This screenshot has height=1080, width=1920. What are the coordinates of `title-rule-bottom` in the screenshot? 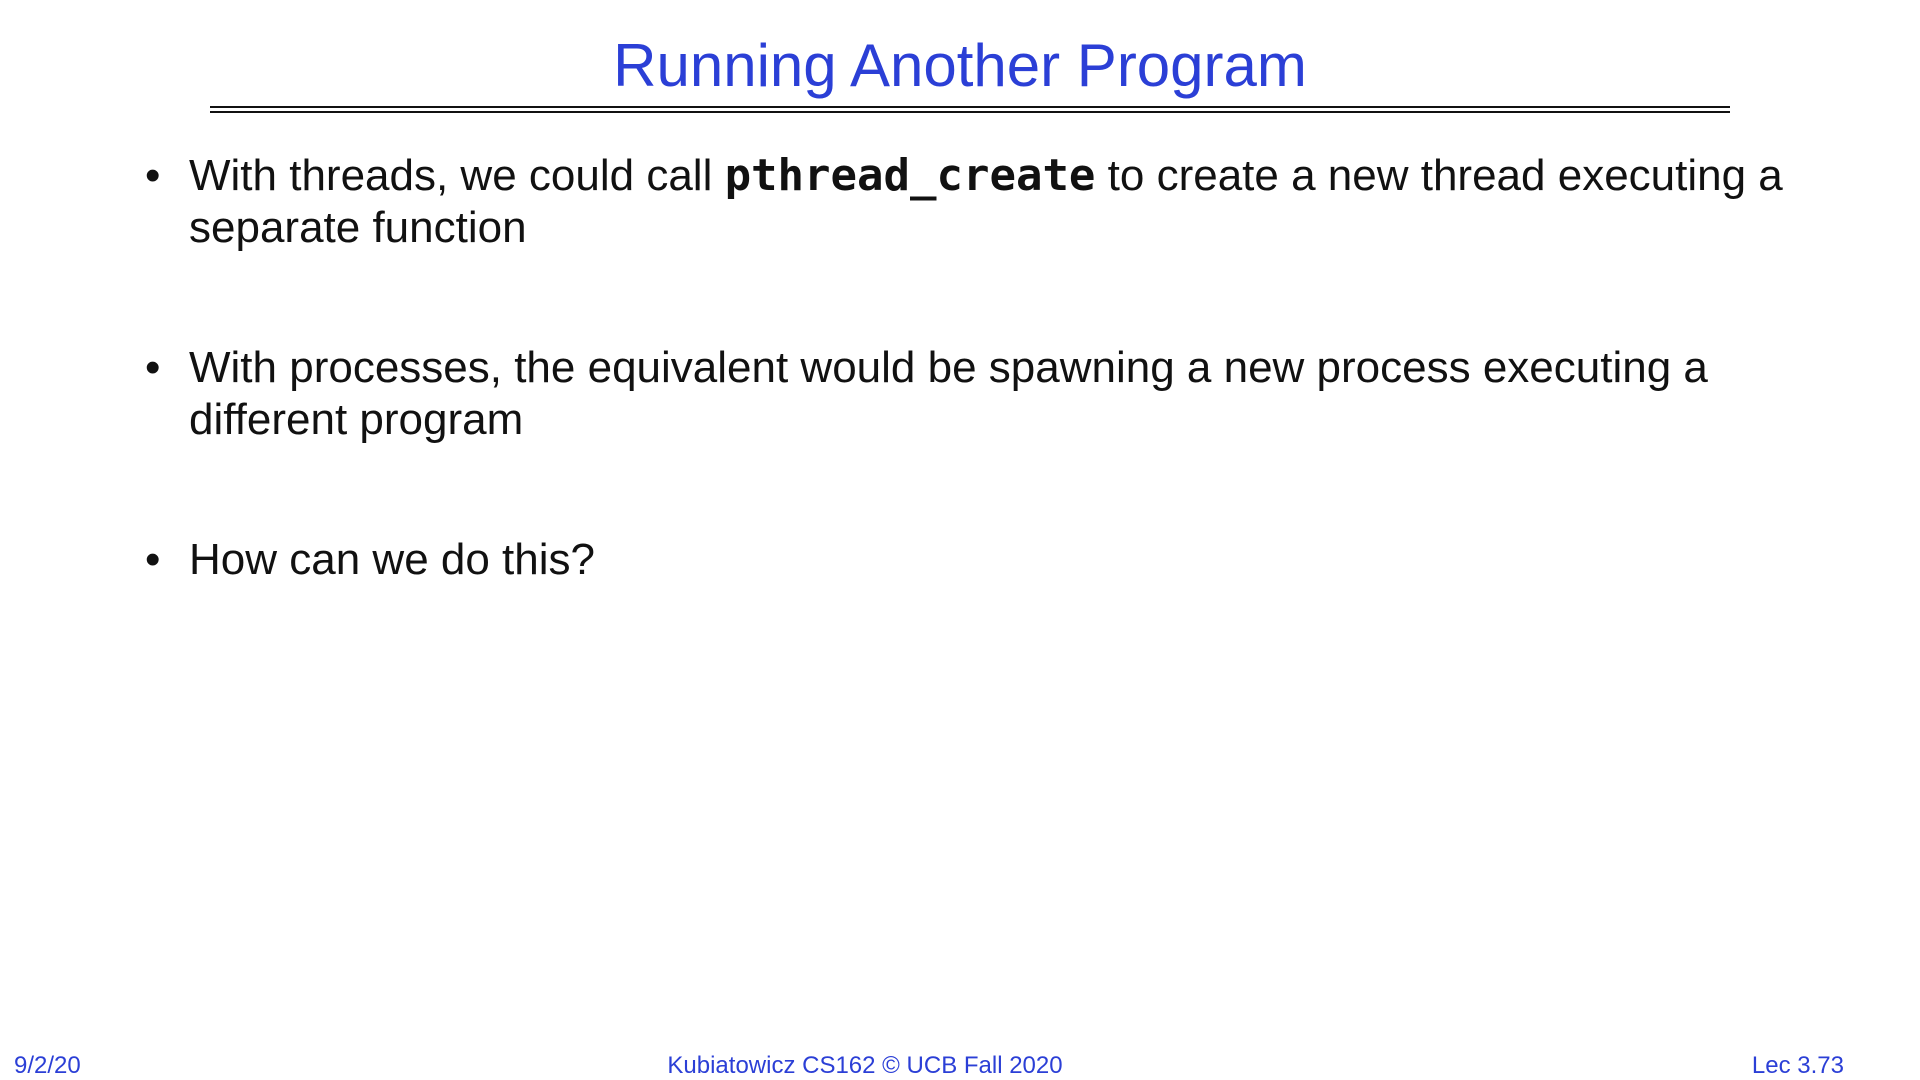 It's located at (970, 112).